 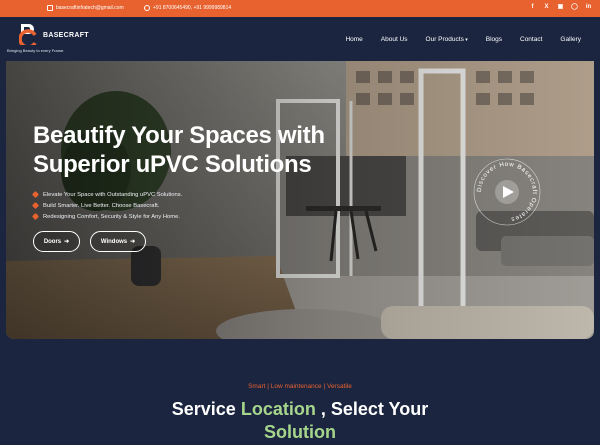 What do you see at coordinates (531, 39) in the screenshot?
I see `nav-contact: Contact` at bounding box center [531, 39].